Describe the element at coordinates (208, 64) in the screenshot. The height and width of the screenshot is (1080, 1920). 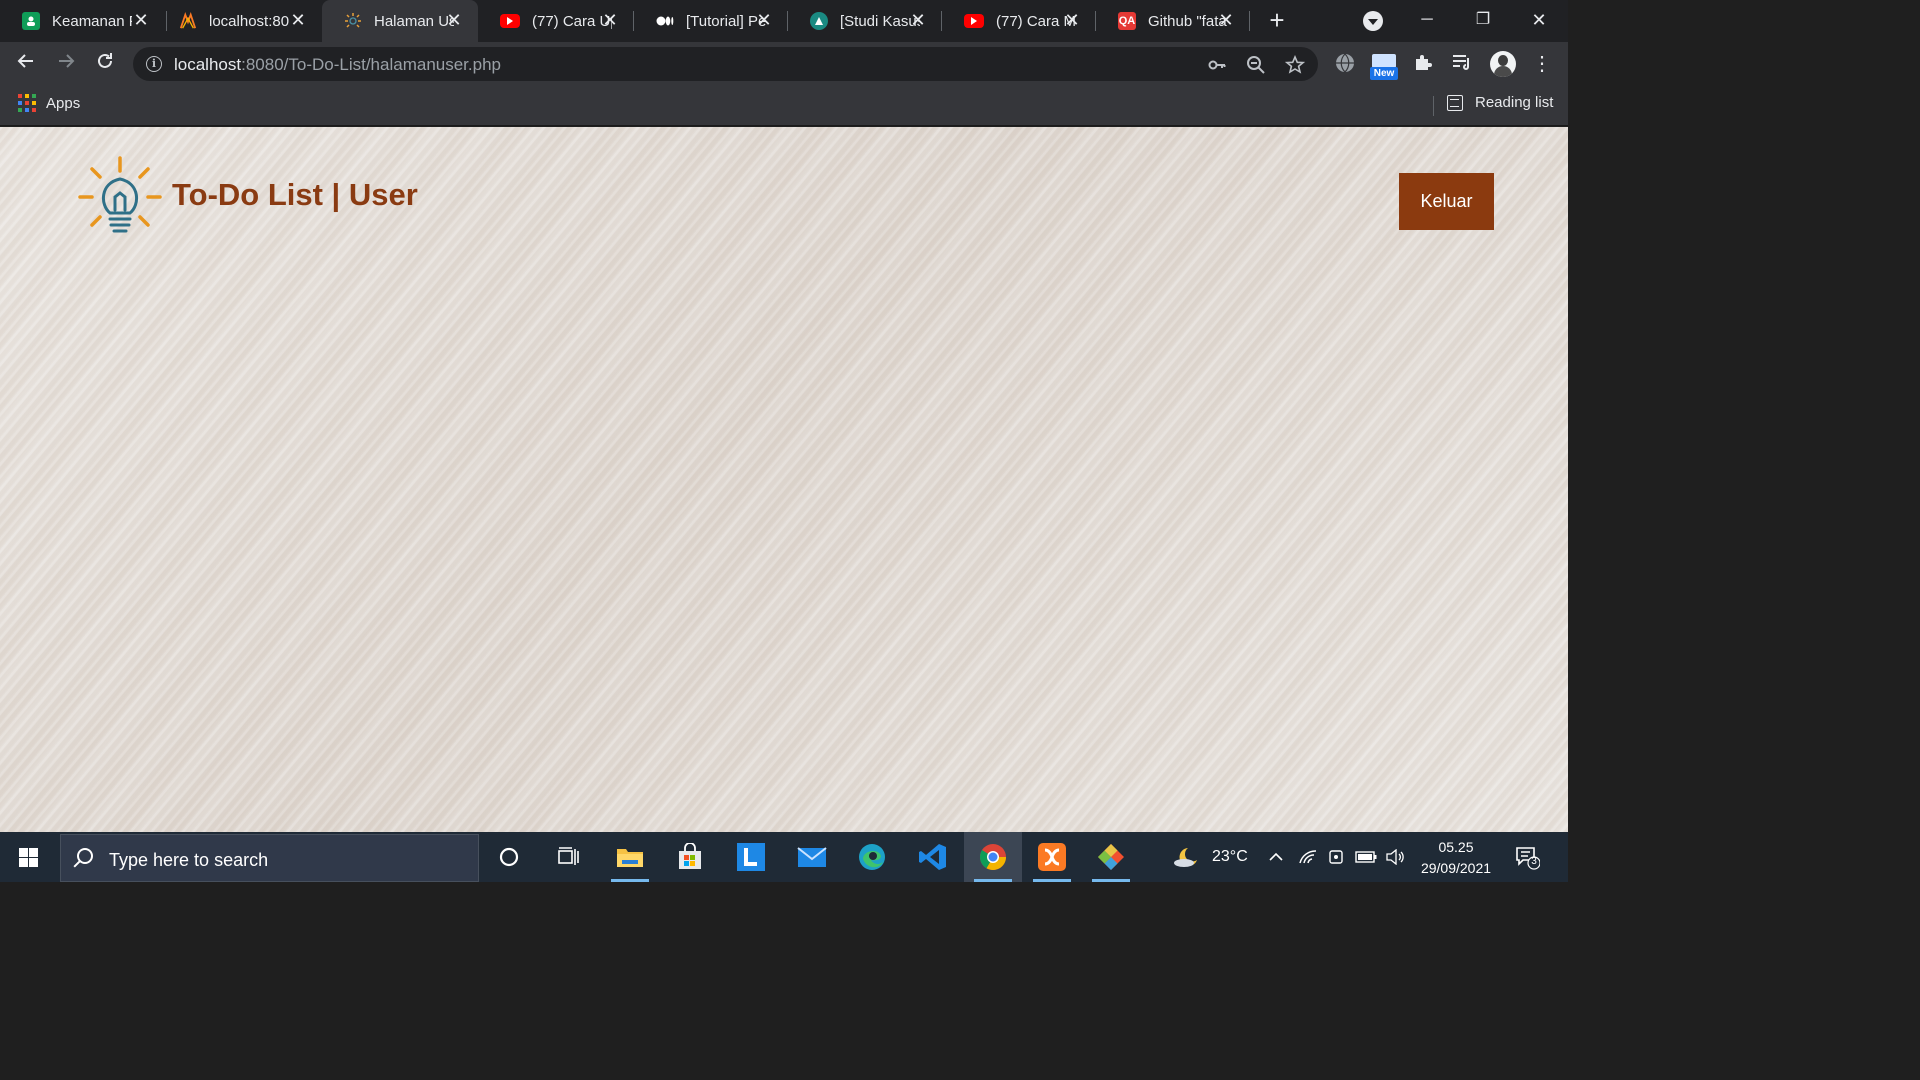
I see `url-host: localhost` at that location.